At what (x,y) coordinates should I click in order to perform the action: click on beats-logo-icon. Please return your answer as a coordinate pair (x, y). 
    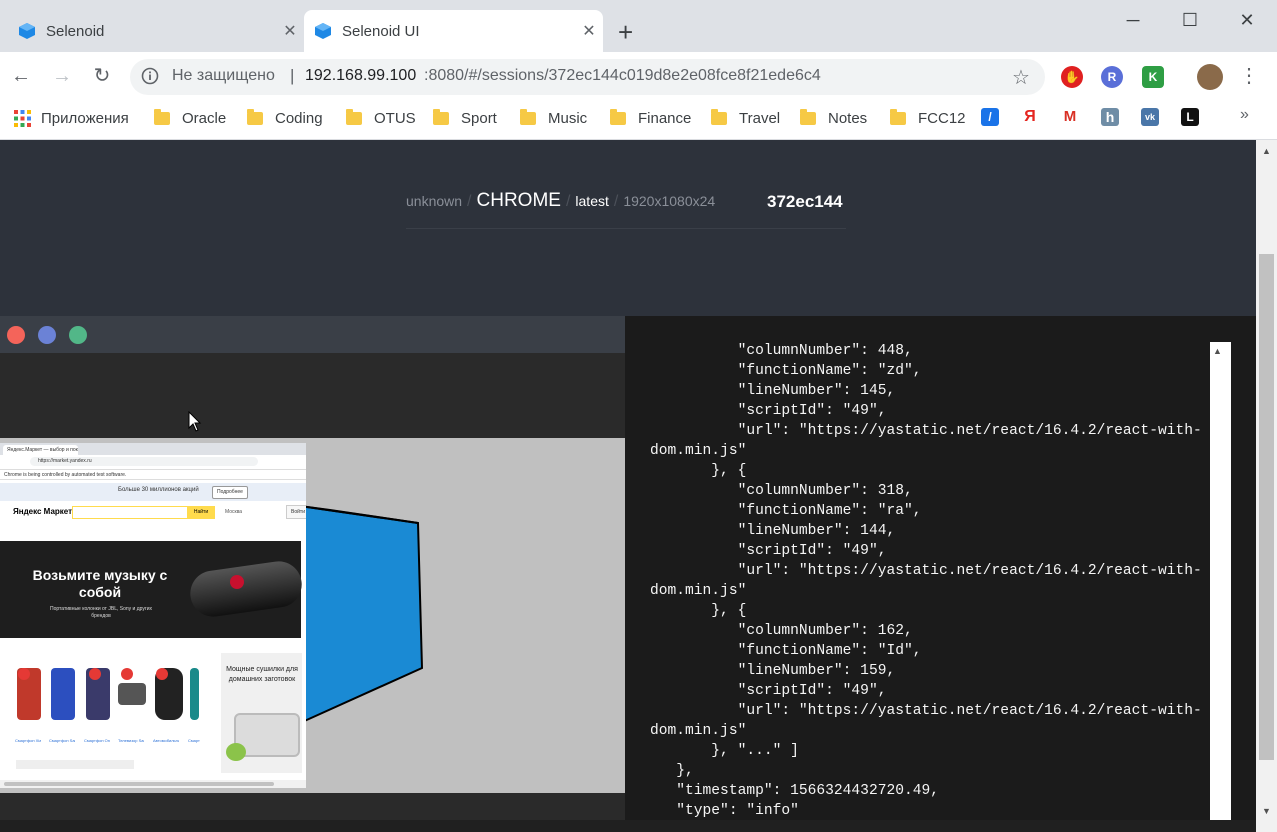
    Looking at the image, I should click on (237, 582).